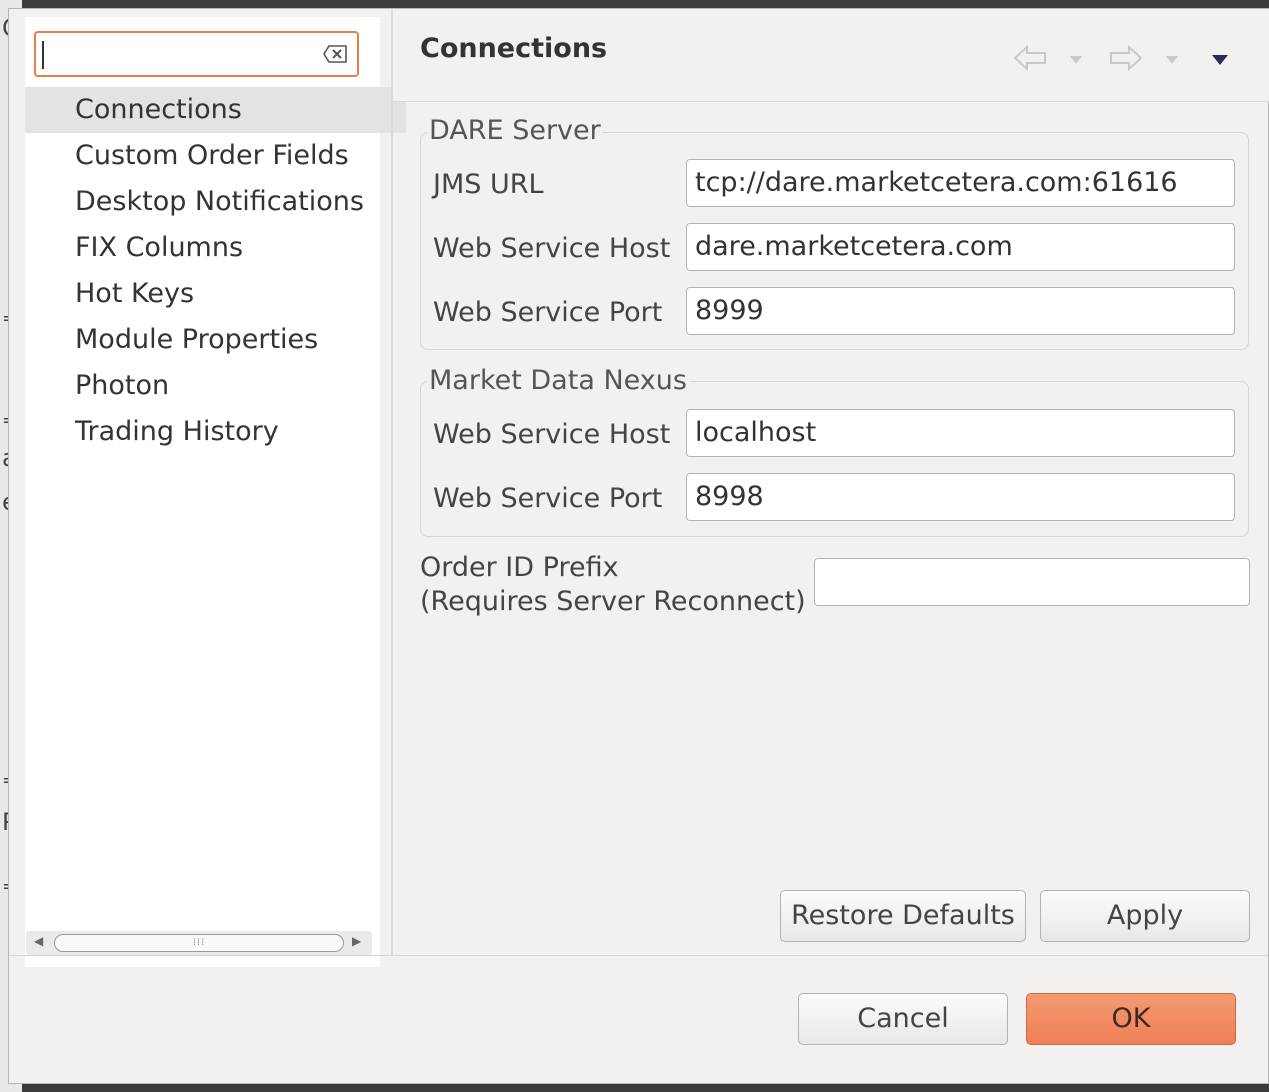  I want to click on tree-item-trading-history: Trading History, so click(202, 432).